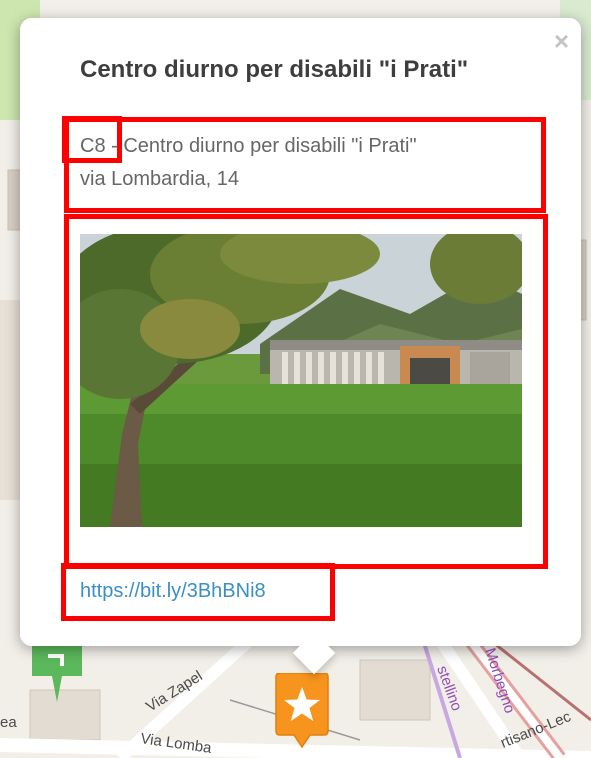  What do you see at coordinates (302, 712) in the screenshot?
I see `star-marker` at bounding box center [302, 712].